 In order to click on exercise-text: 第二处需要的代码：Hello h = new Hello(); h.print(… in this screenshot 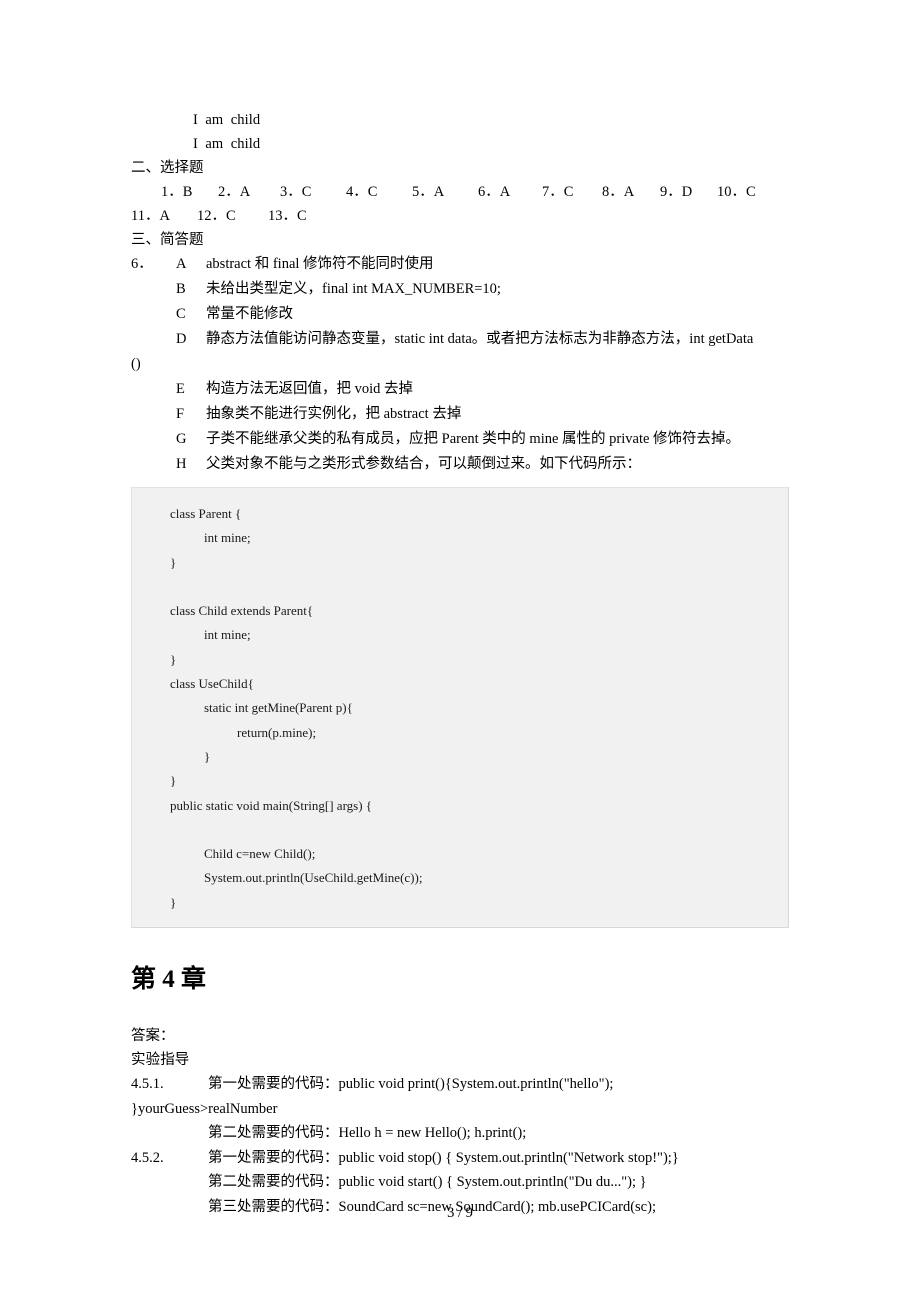, I will do `click(367, 1133)`.